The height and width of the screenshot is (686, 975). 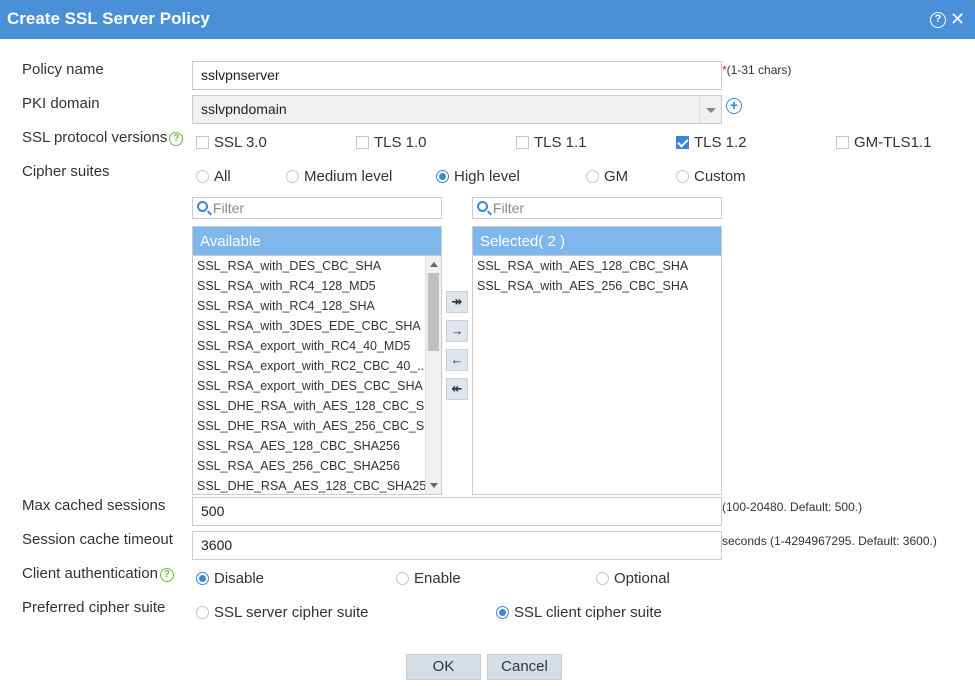 I want to click on available-scrollbar, so click(x=433, y=375).